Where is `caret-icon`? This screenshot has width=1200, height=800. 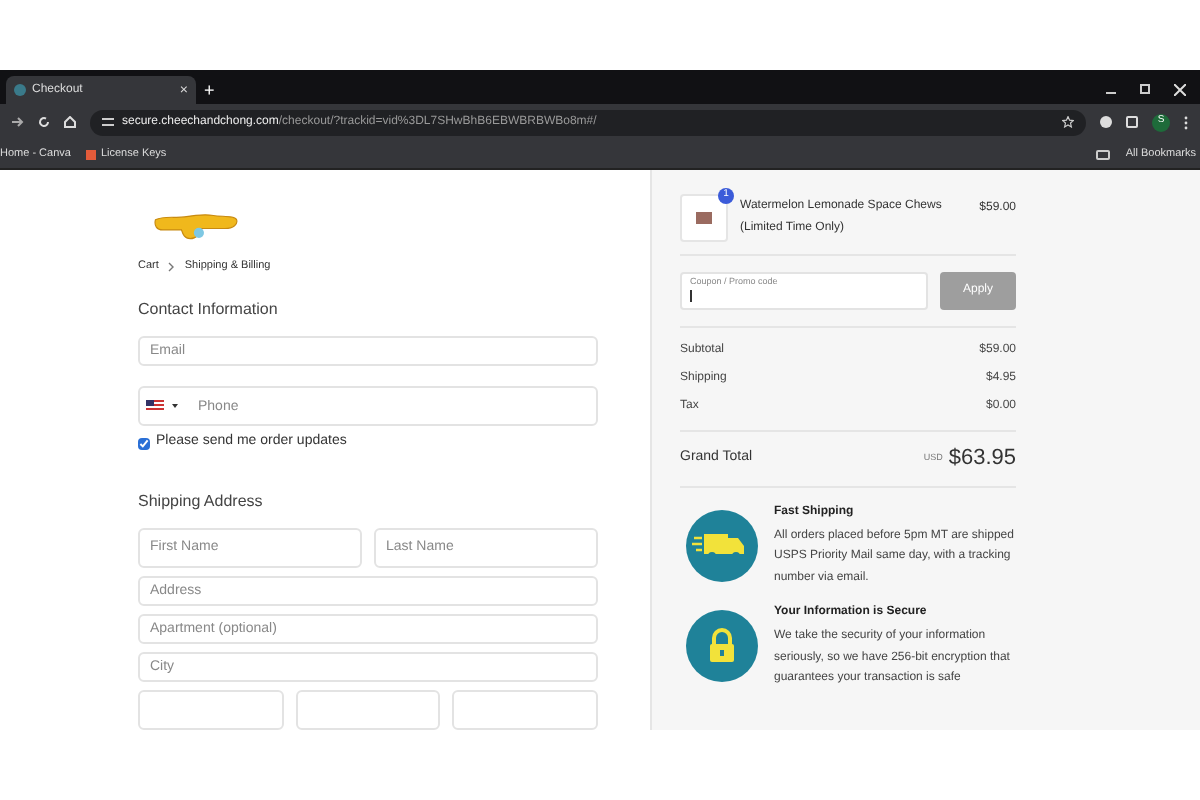 caret-icon is located at coordinates (175, 406).